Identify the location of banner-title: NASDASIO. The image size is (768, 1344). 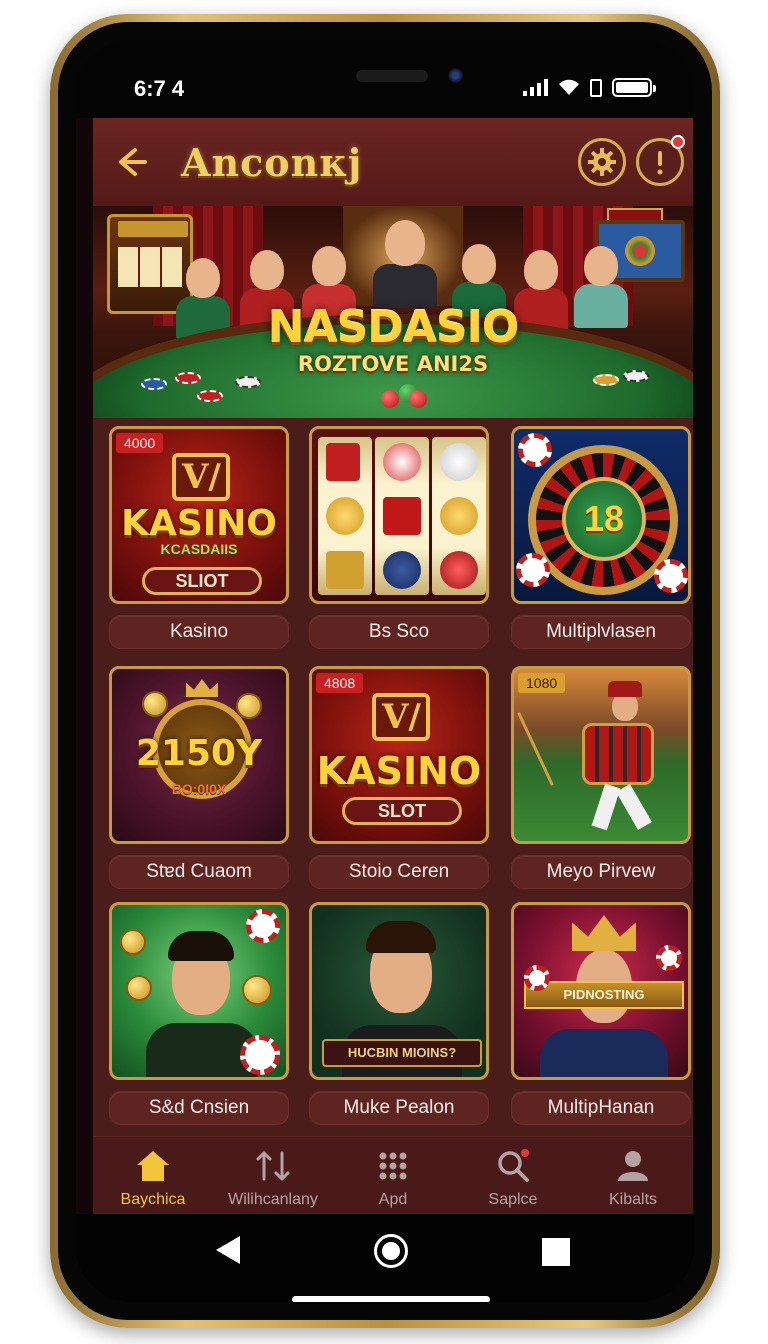
(393, 327).